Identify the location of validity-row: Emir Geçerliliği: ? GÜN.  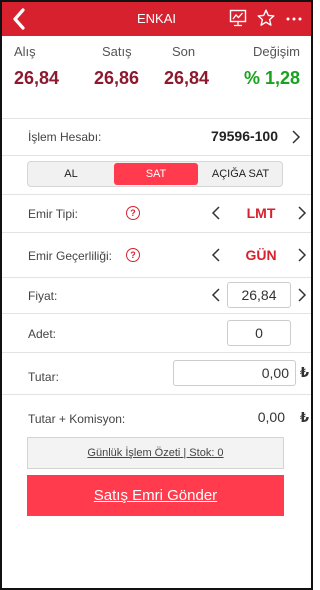
(156, 255).